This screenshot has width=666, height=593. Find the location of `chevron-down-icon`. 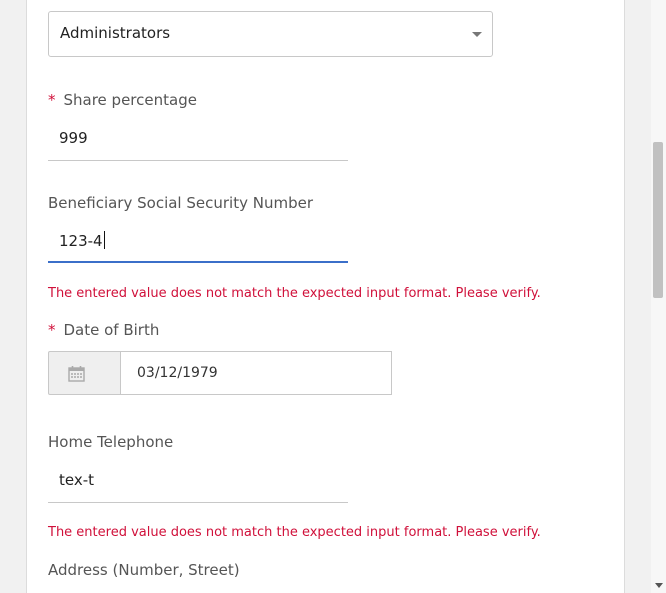

chevron-down-icon is located at coordinates (477, 34).